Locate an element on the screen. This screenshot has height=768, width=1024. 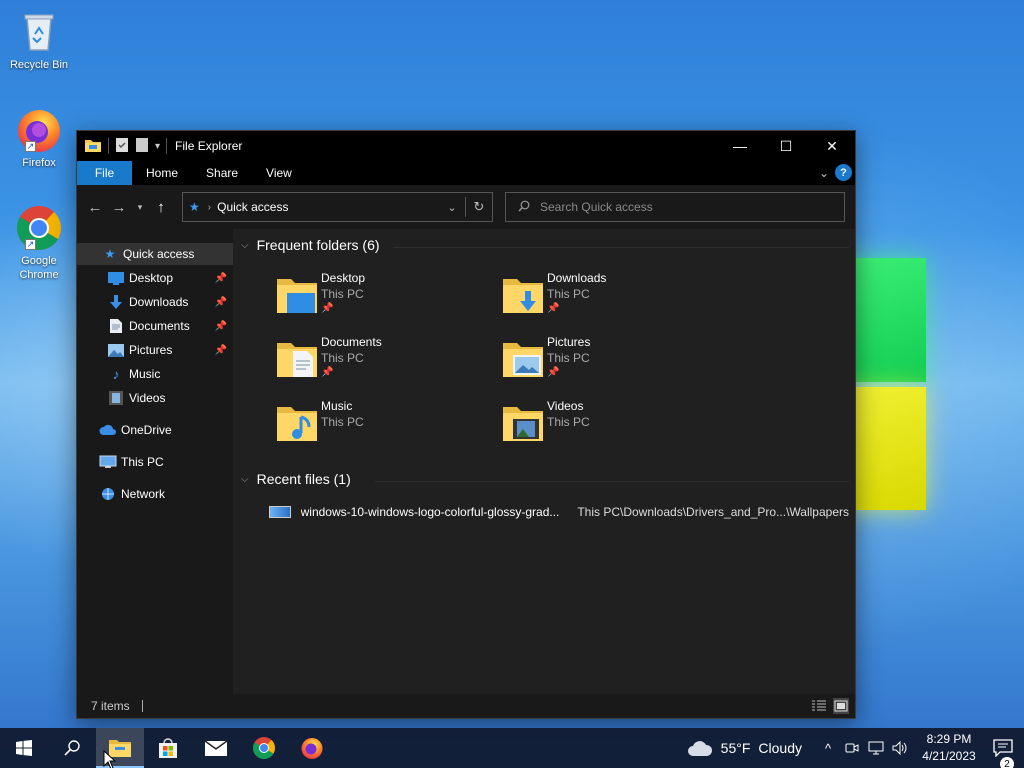
desktop-icon-label: Google Chrome is located at coordinates (39, 268).